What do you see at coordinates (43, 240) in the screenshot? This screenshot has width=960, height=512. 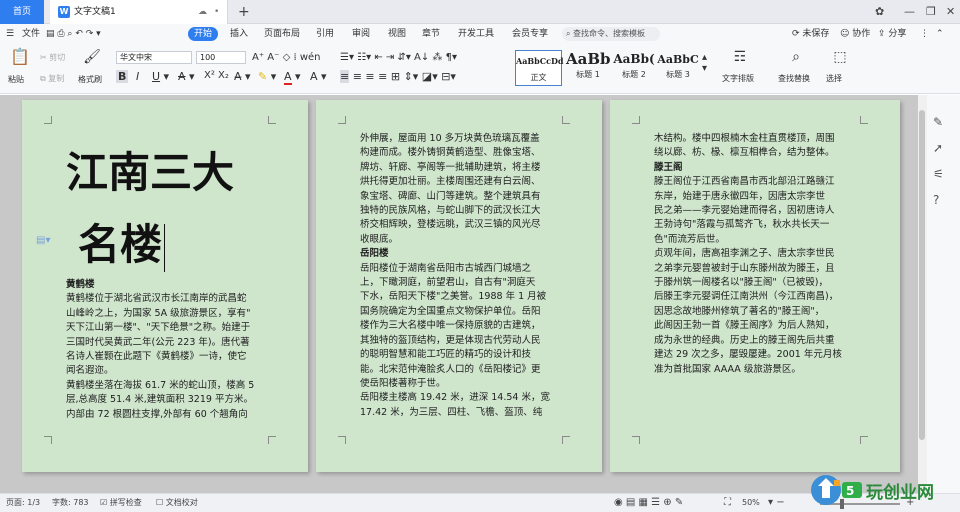 I see `paragraph-marker-icon: ▤▾` at bounding box center [43, 240].